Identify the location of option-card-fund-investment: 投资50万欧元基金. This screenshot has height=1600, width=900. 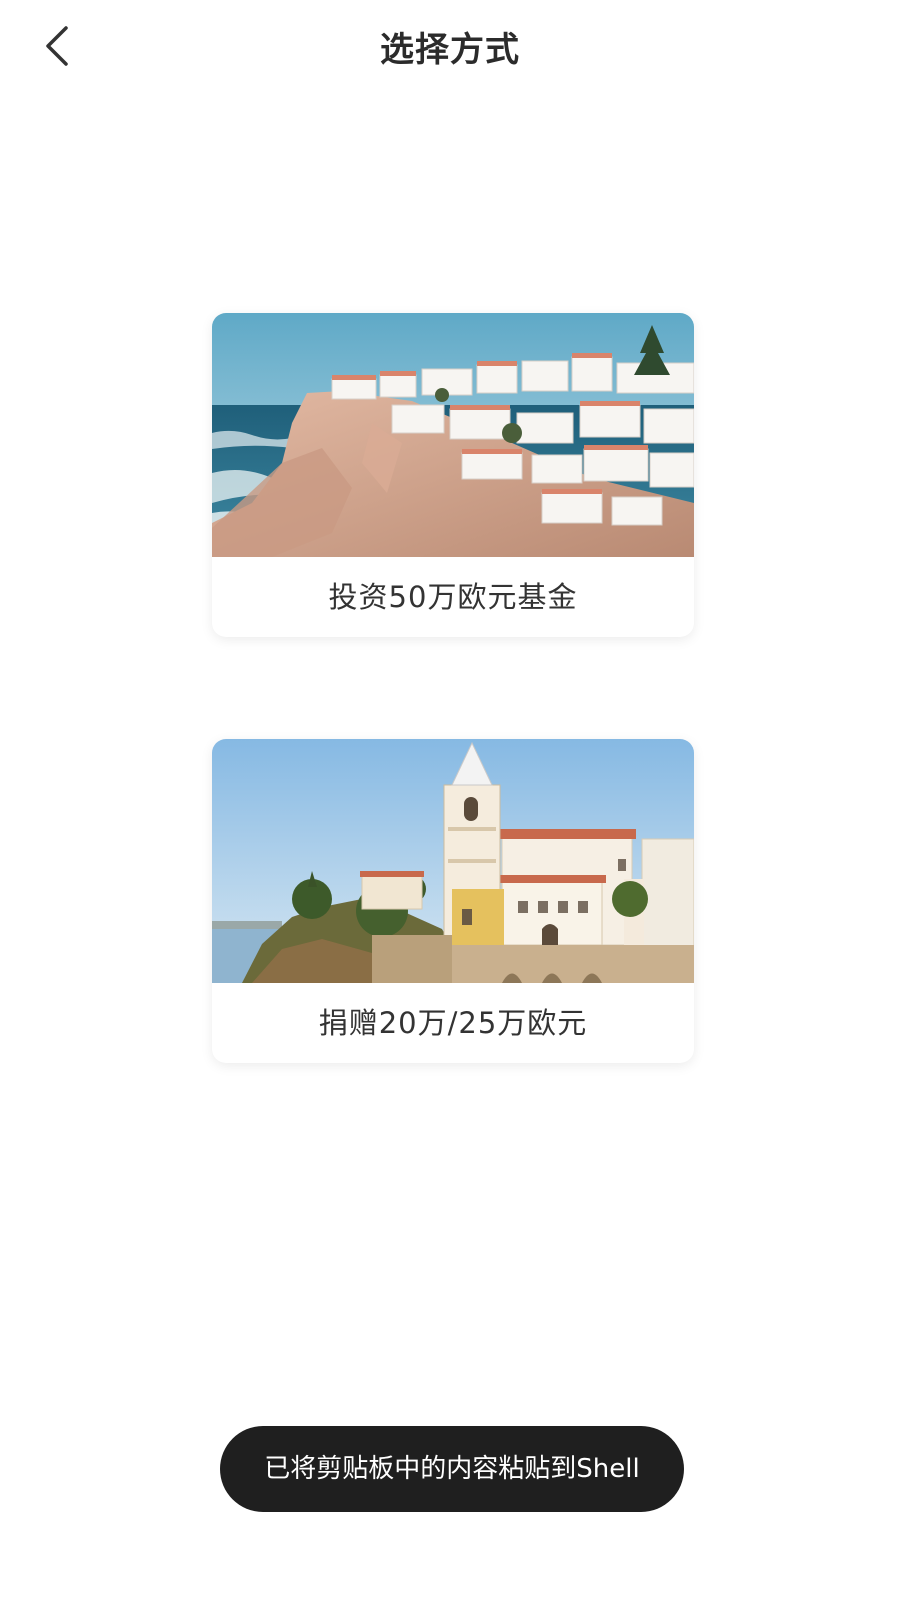
(453, 475).